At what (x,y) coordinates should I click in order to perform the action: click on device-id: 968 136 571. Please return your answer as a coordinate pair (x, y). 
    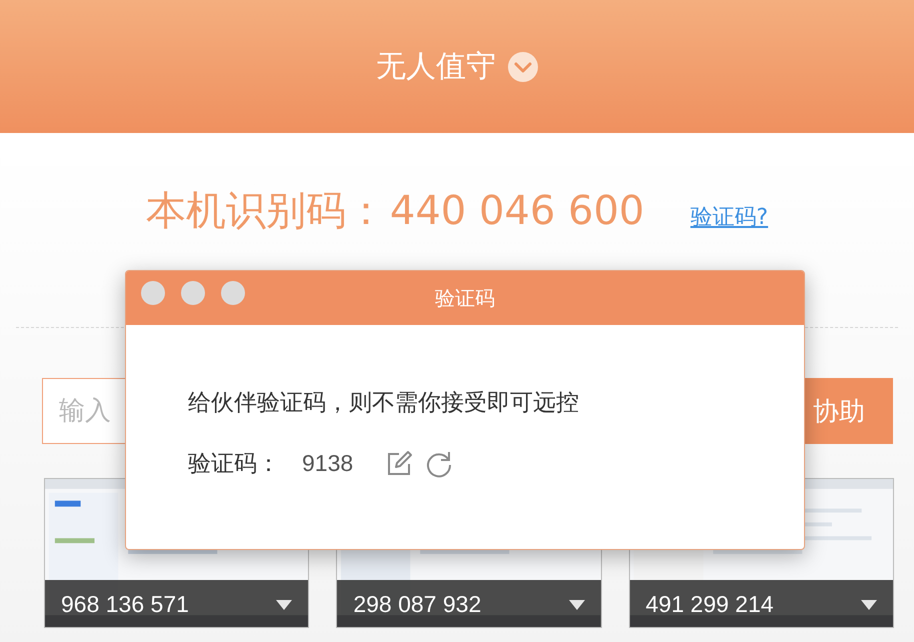
    Looking at the image, I should click on (125, 604).